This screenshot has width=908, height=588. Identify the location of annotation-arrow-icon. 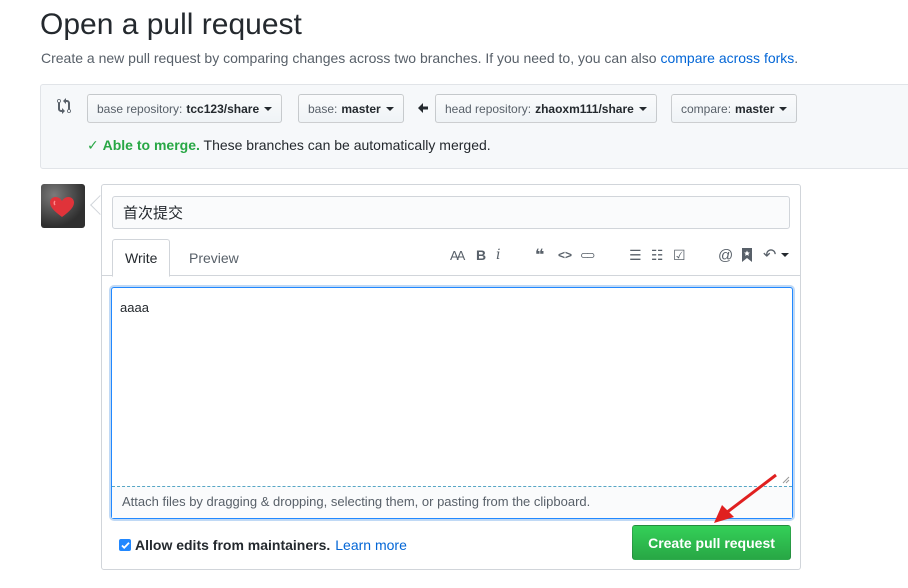
(745, 498).